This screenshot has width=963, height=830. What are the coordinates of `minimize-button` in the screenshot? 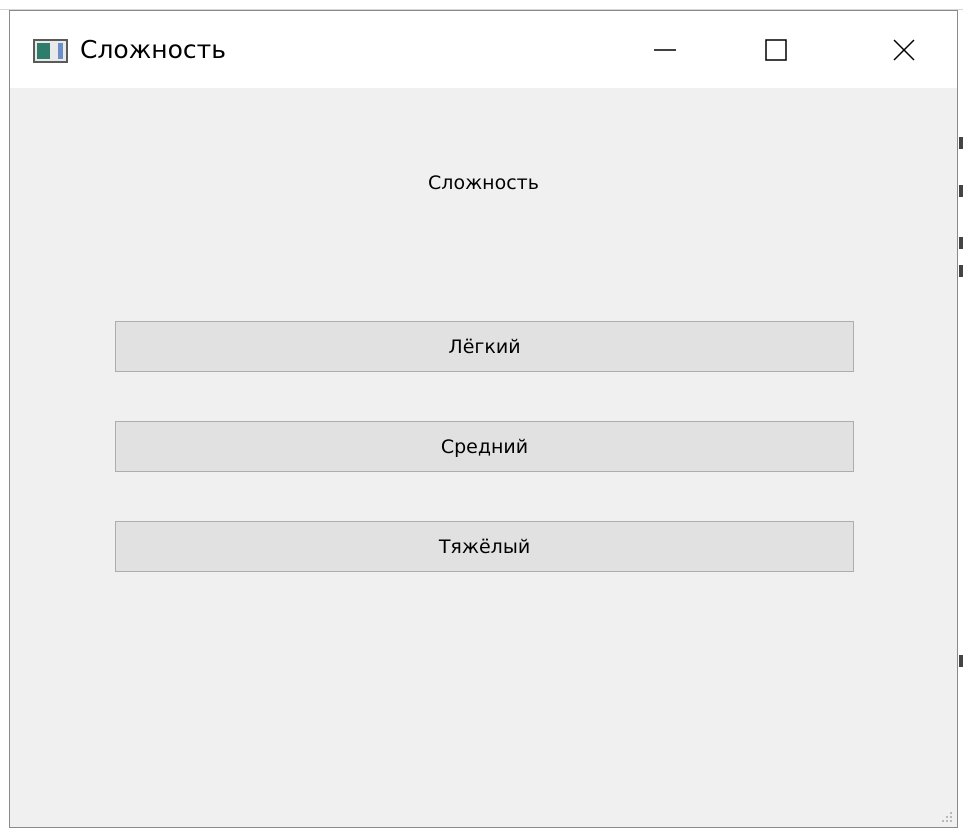 It's located at (665, 49).